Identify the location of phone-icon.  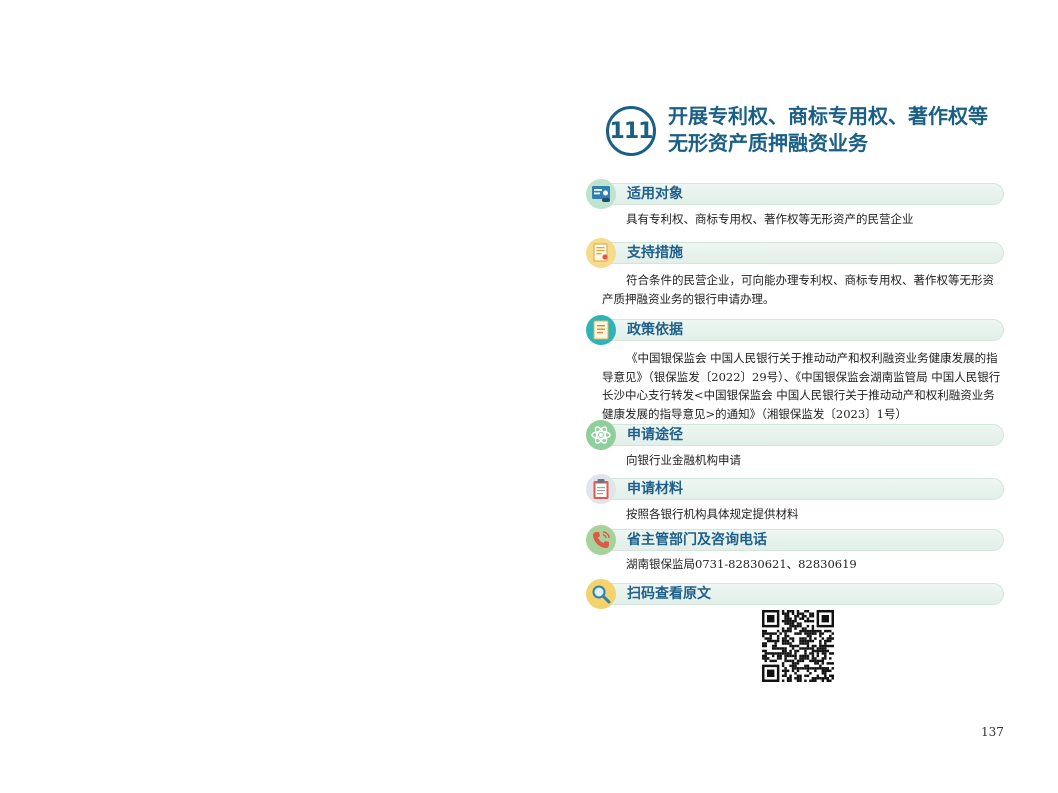
(601, 540).